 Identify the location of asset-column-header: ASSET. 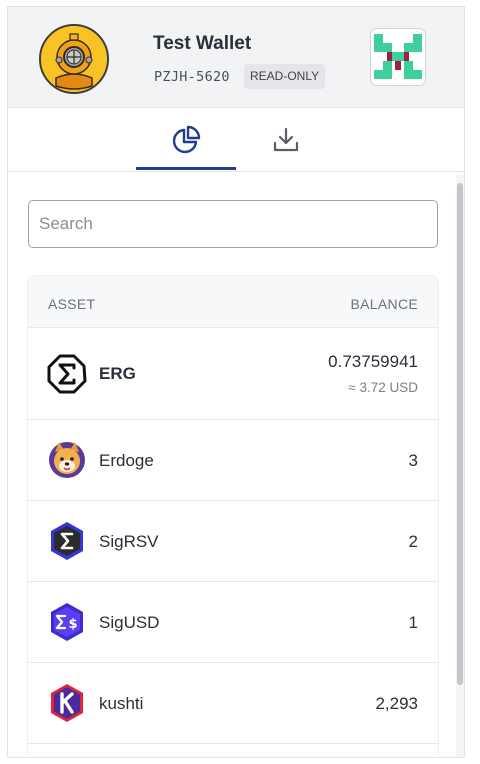
(72, 304).